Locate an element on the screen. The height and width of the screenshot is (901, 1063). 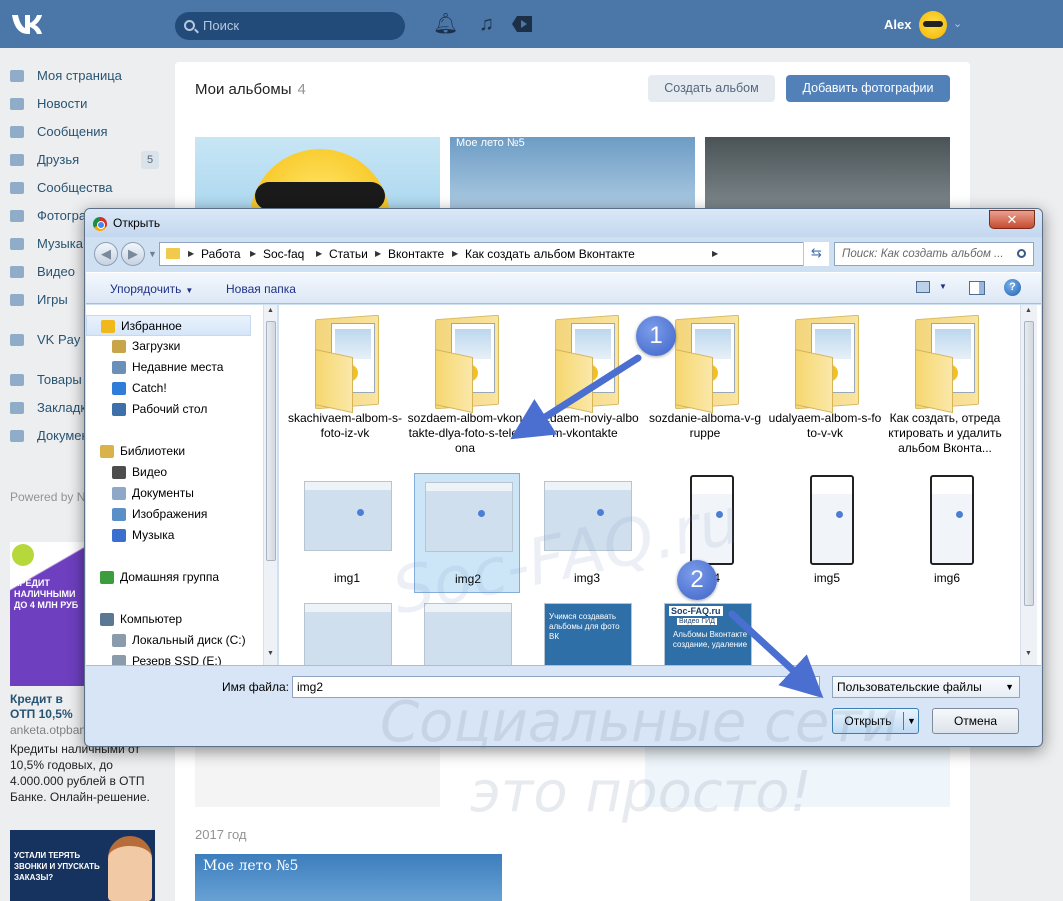
breadcrumb-item: Как создать альбом Вконтакте is located at coordinates (550, 254).